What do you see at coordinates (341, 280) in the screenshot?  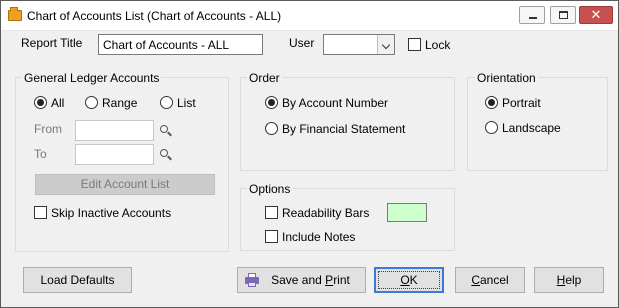 I see `save-and-print-label-suffix: rint` at bounding box center [341, 280].